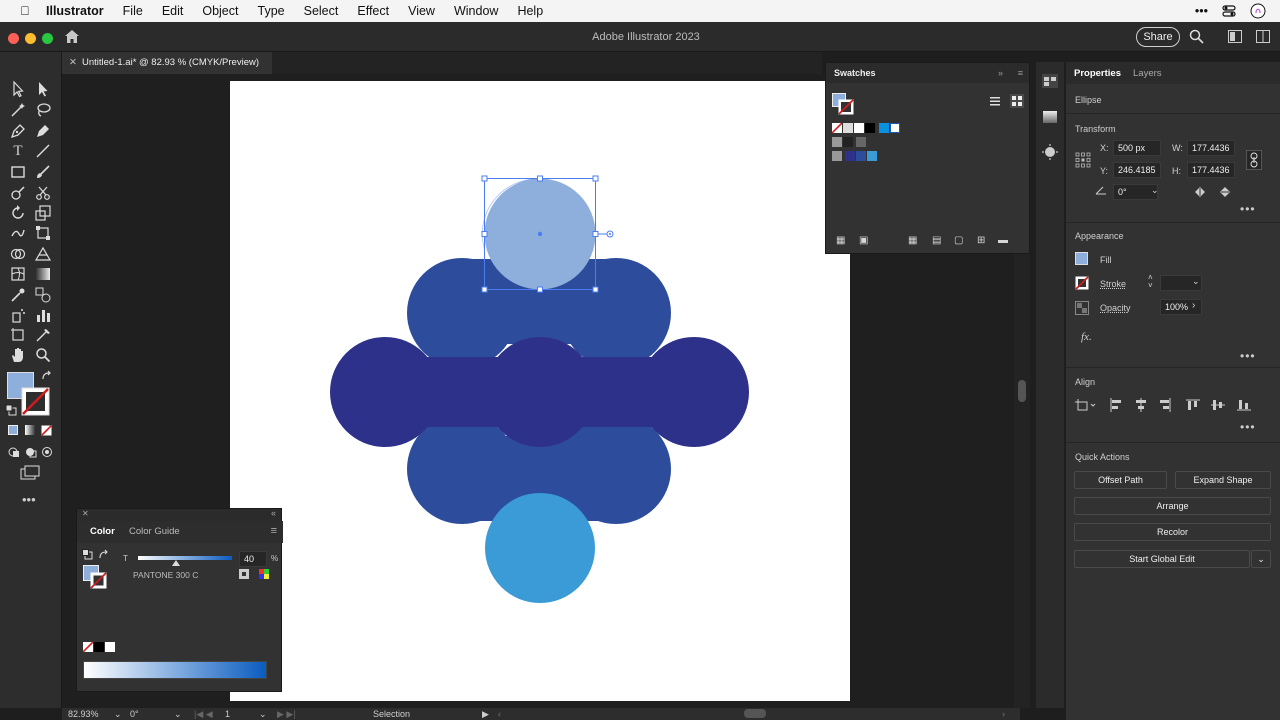 The width and height of the screenshot is (1280, 720). Describe the element at coordinates (1003, 240) in the screenshot. I see `delete-swatch-icon: ▬` at that location.